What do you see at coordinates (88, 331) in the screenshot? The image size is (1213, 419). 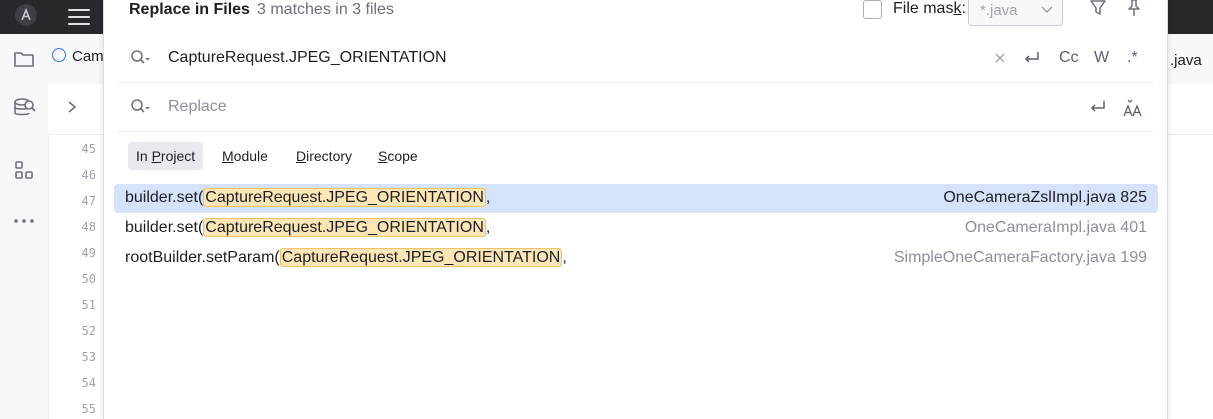 I see `line-number: 52` at bounding box center [88, 331].